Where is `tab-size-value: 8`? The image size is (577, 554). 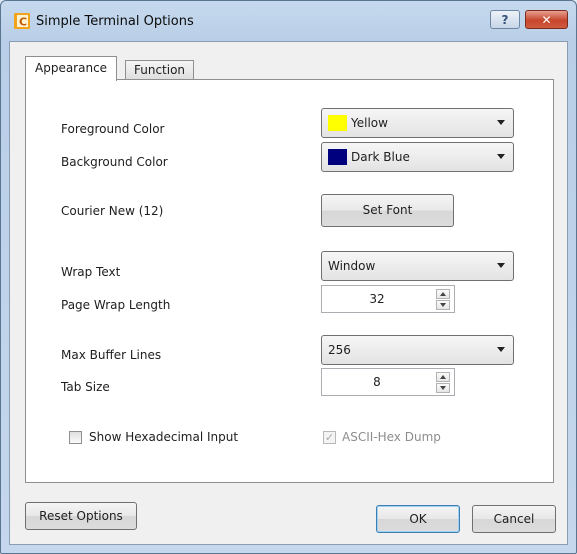
tab-size-value: 8 is located at coordinates (377, 382).